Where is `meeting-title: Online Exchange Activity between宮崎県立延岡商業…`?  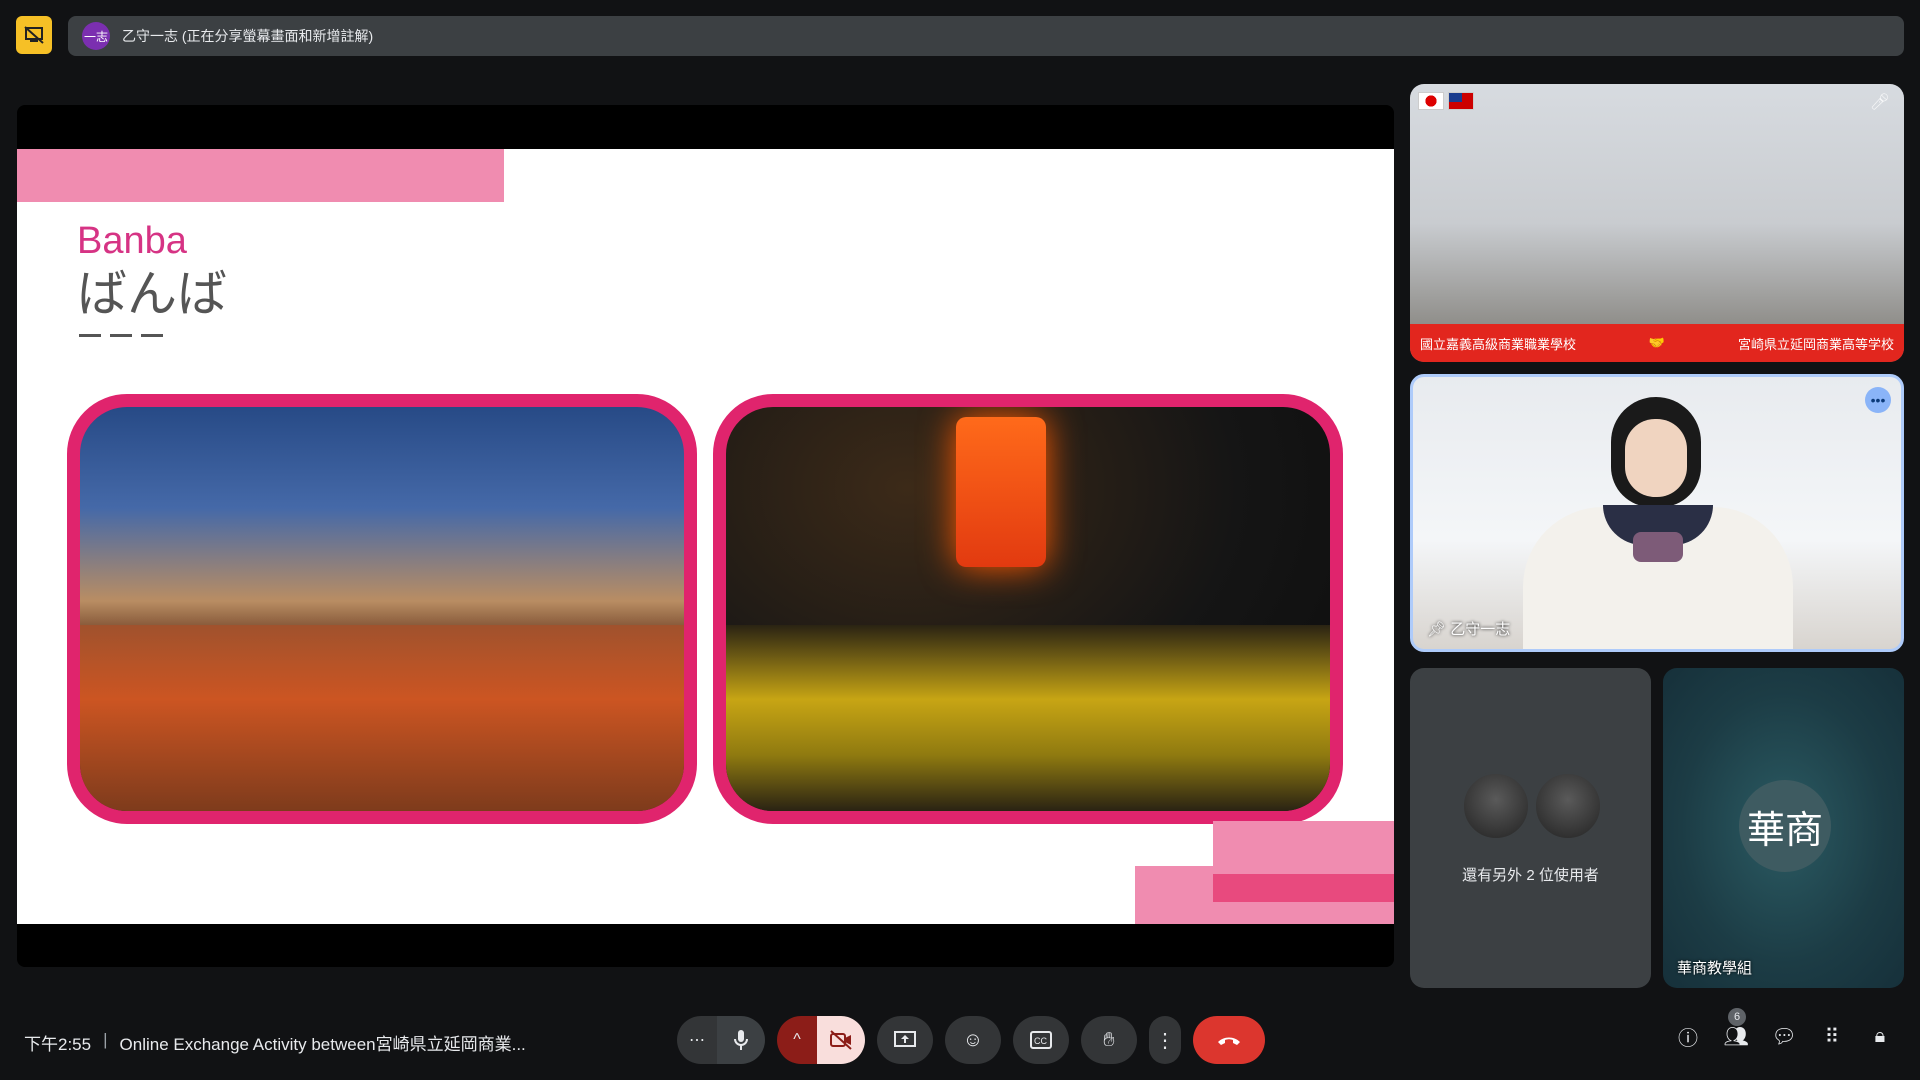 meeting-title: Online Exchange Activity between宮崎県立延岡商業… is located at coordinates (322, 1044).